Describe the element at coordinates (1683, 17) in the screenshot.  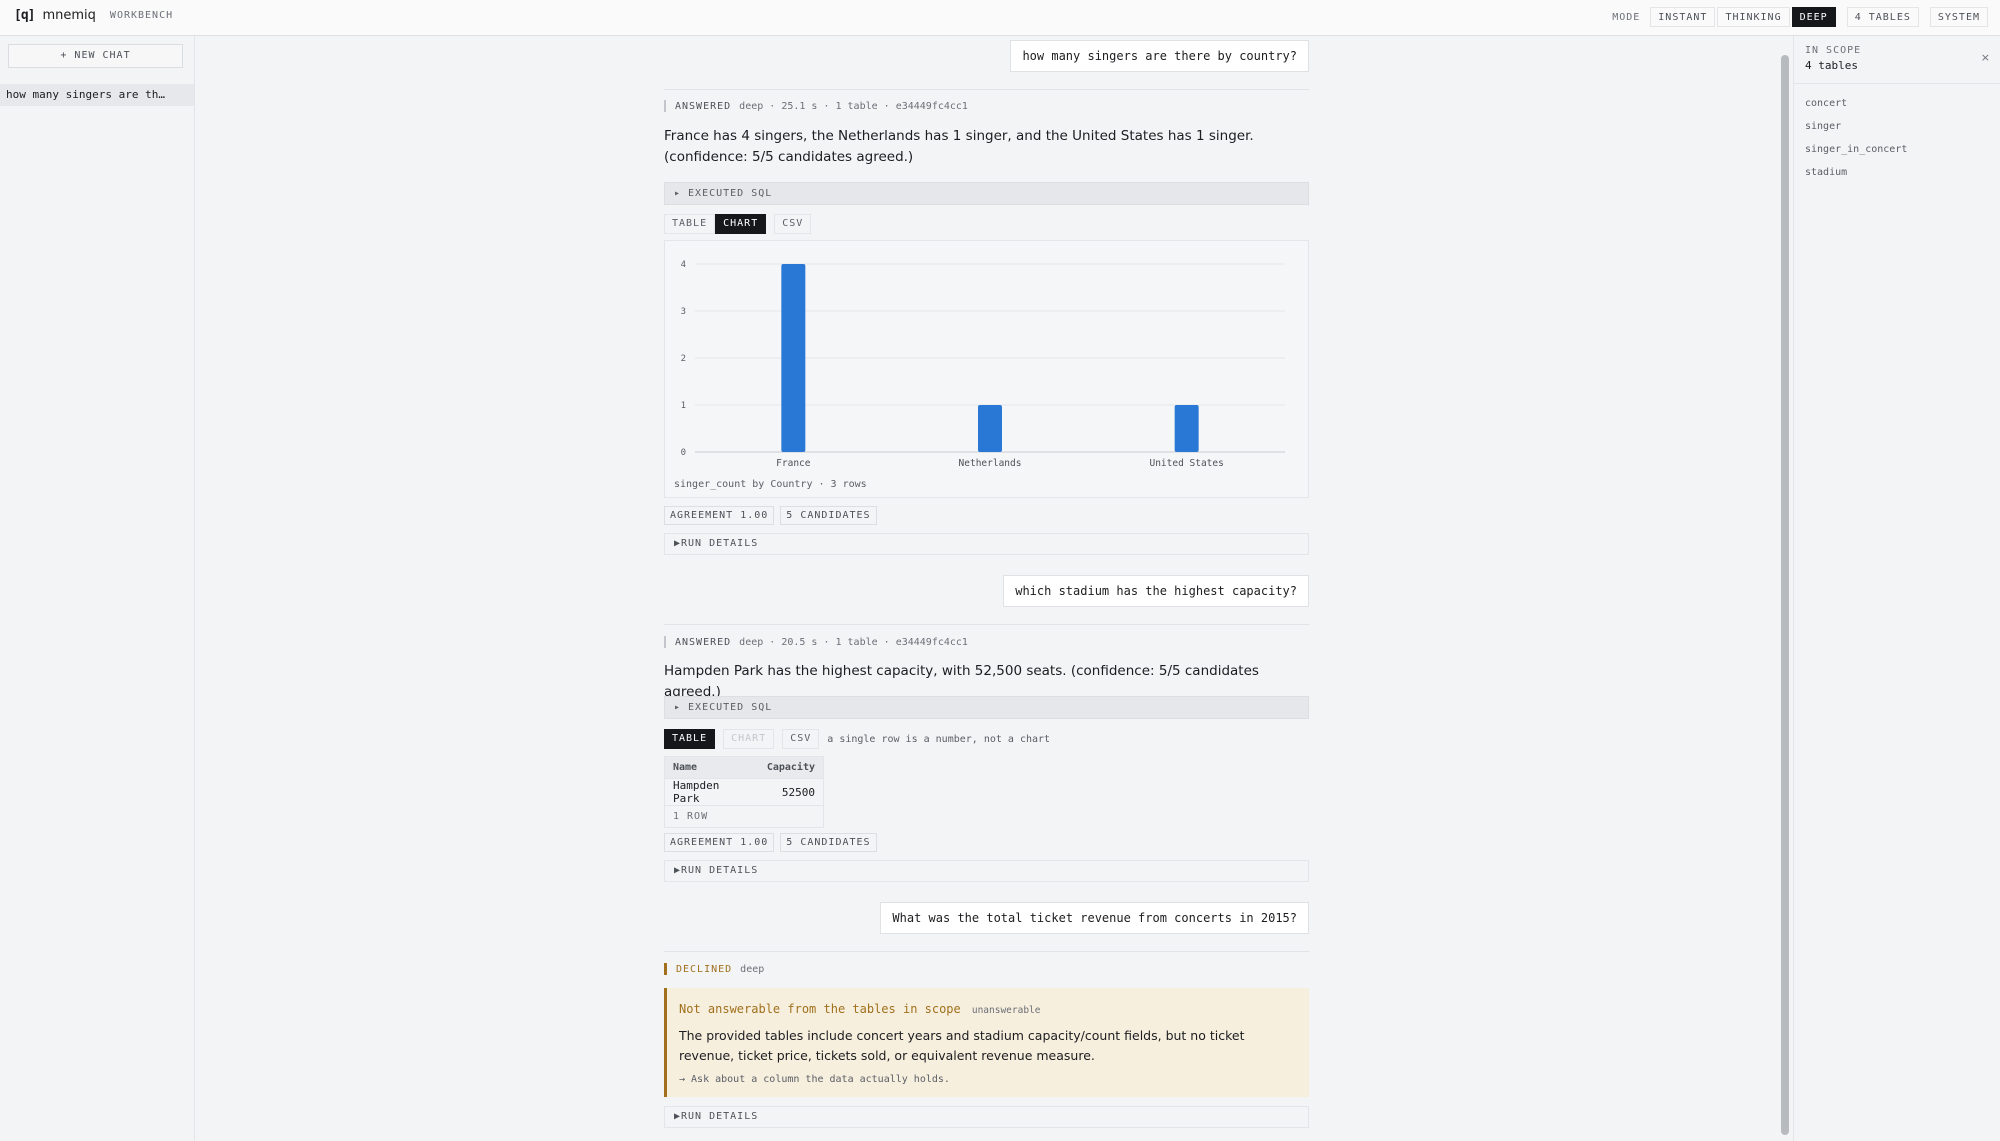
I see `mode-instant-button: INSTANT` at that location.